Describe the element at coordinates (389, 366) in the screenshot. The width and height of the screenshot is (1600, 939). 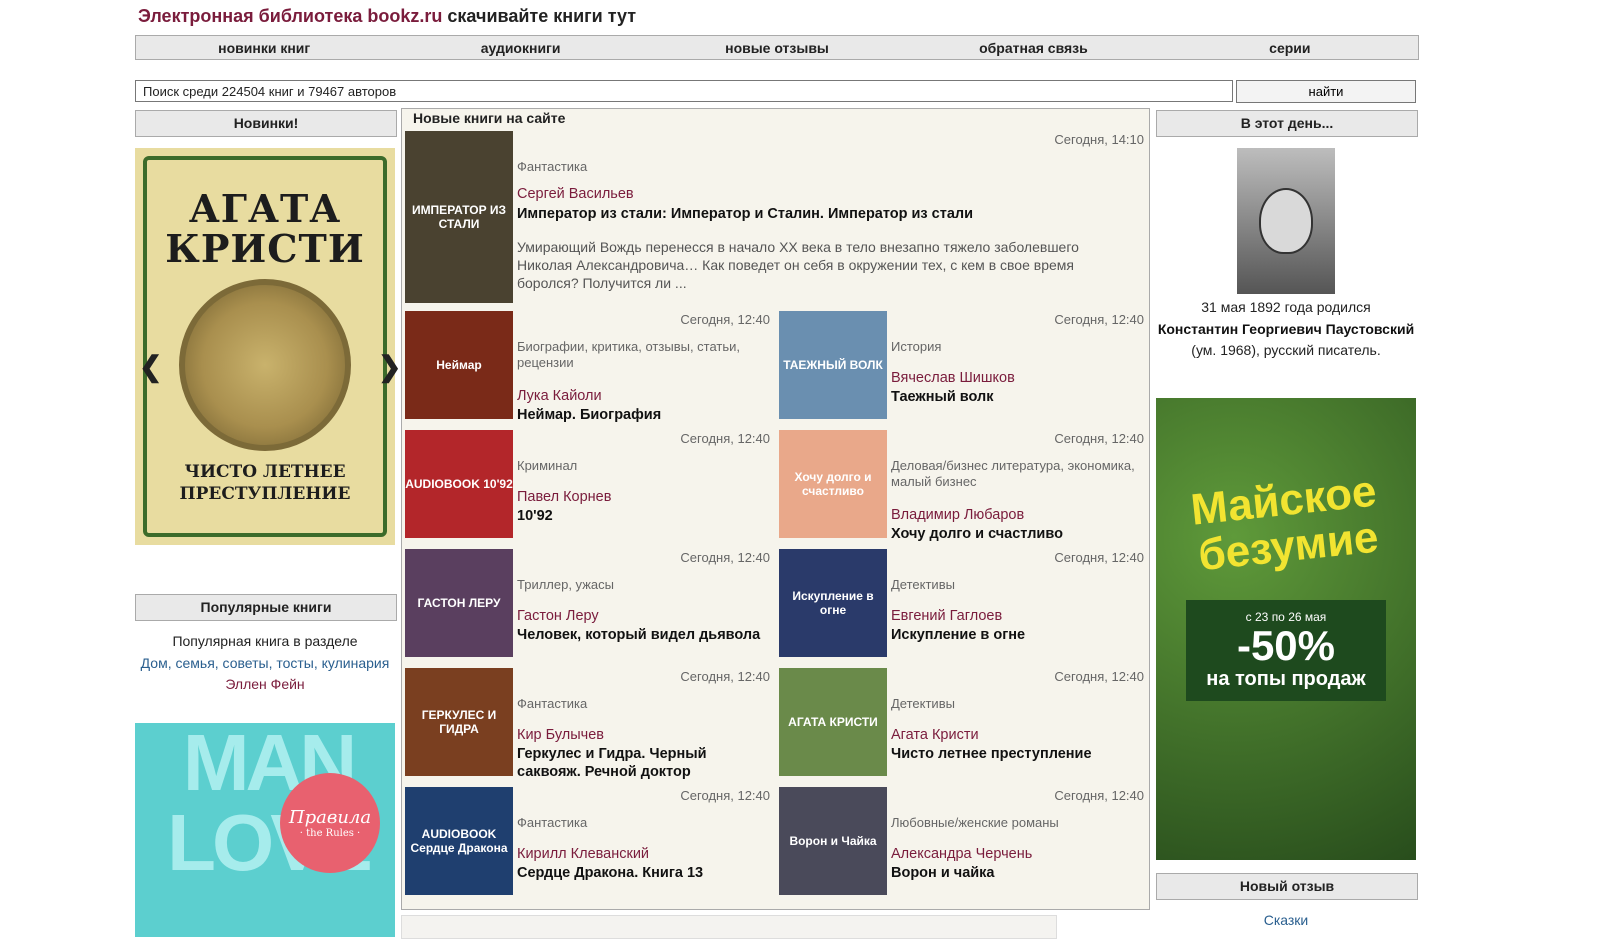
I see `carousel-next-icon: ❯` at that location.